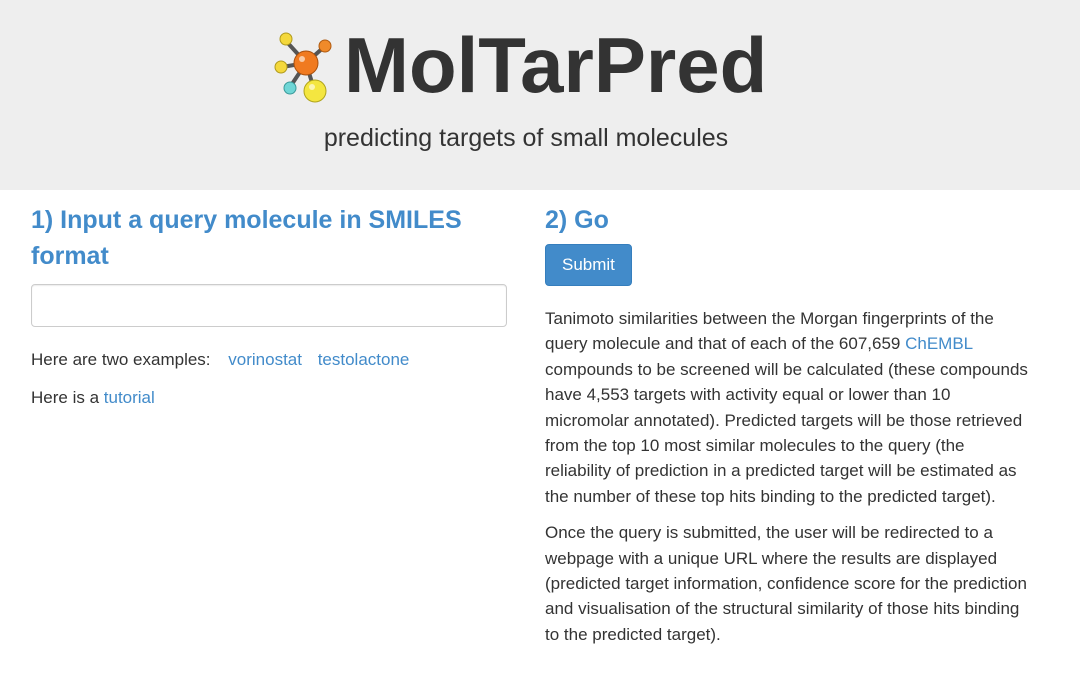  Describe the element at coordinates (129, 397) in the screenshot. I see `tutorial-link: tutorial` at that location.